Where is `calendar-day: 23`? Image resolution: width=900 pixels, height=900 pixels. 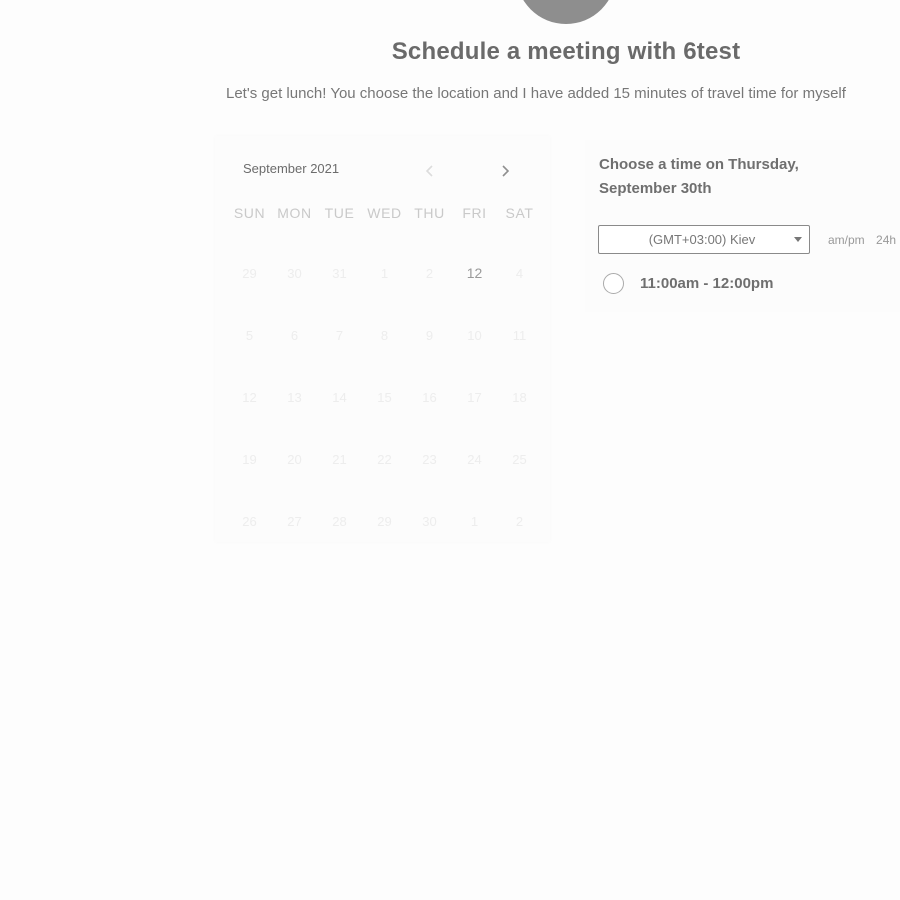 calendar-day: 23 is located at coordinates (429, 459).